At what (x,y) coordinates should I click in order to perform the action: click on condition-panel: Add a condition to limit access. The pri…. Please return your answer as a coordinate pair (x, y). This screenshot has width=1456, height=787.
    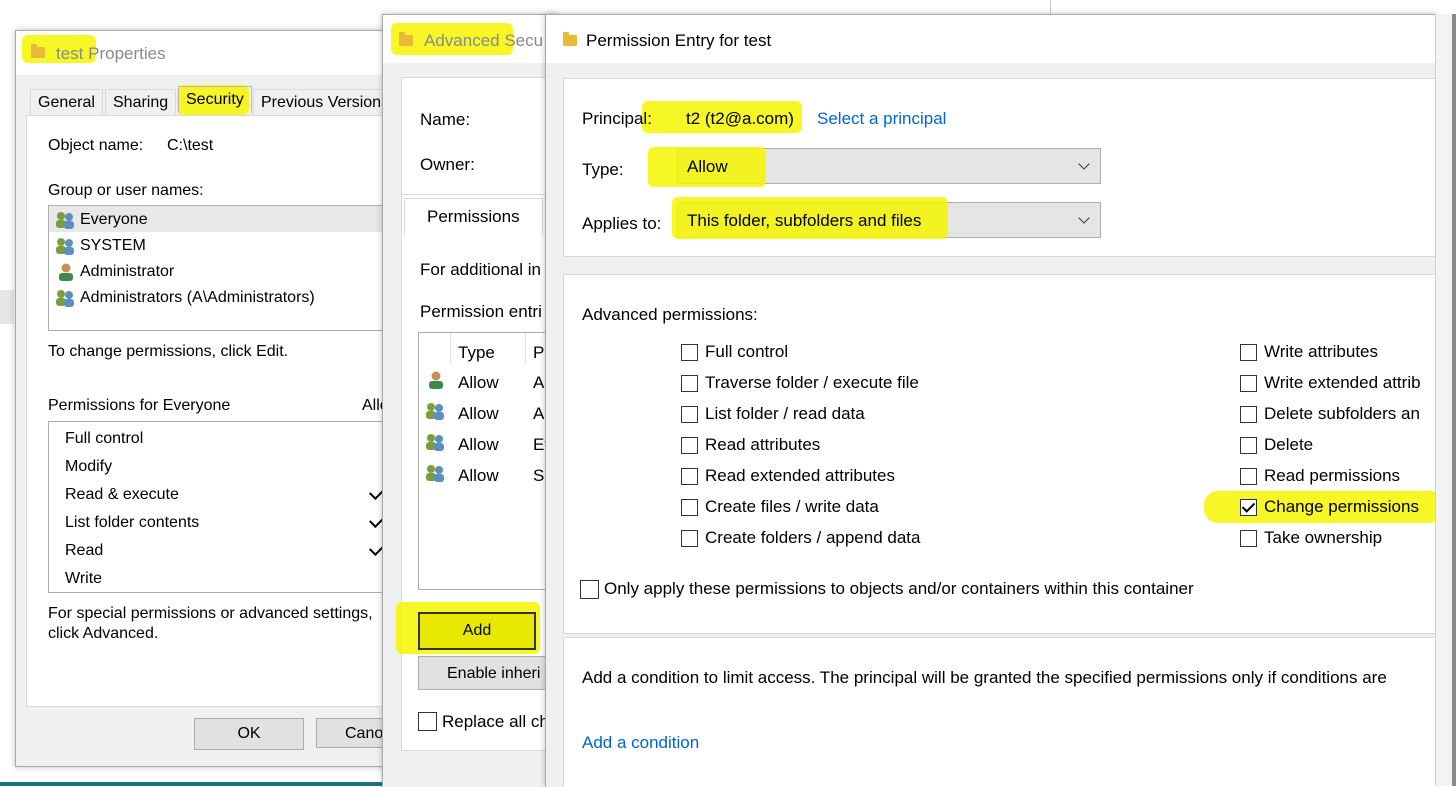
    Looking at the image, I should click on (999, 712).